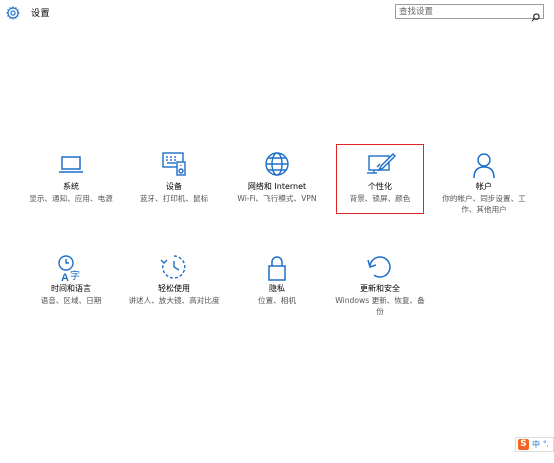 Image resolution: width=554 pixels, height=463 pixels. What do you see at coordinates (380, 268) in the screenshot?
I see `update-icon` at bounding box center [380, 268].